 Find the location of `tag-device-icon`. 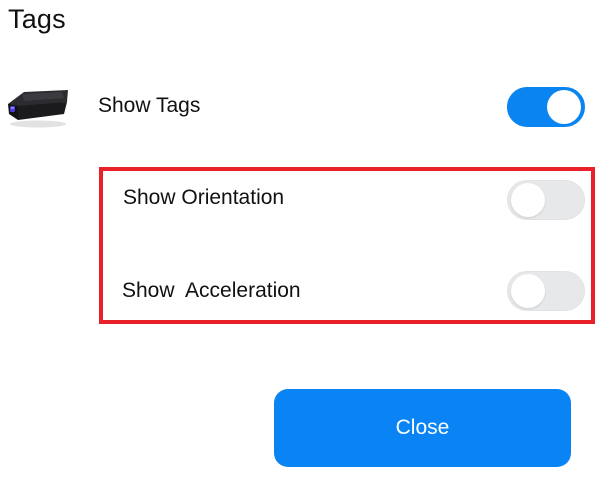

tag-device-icon is located at coordinates (38, 109).